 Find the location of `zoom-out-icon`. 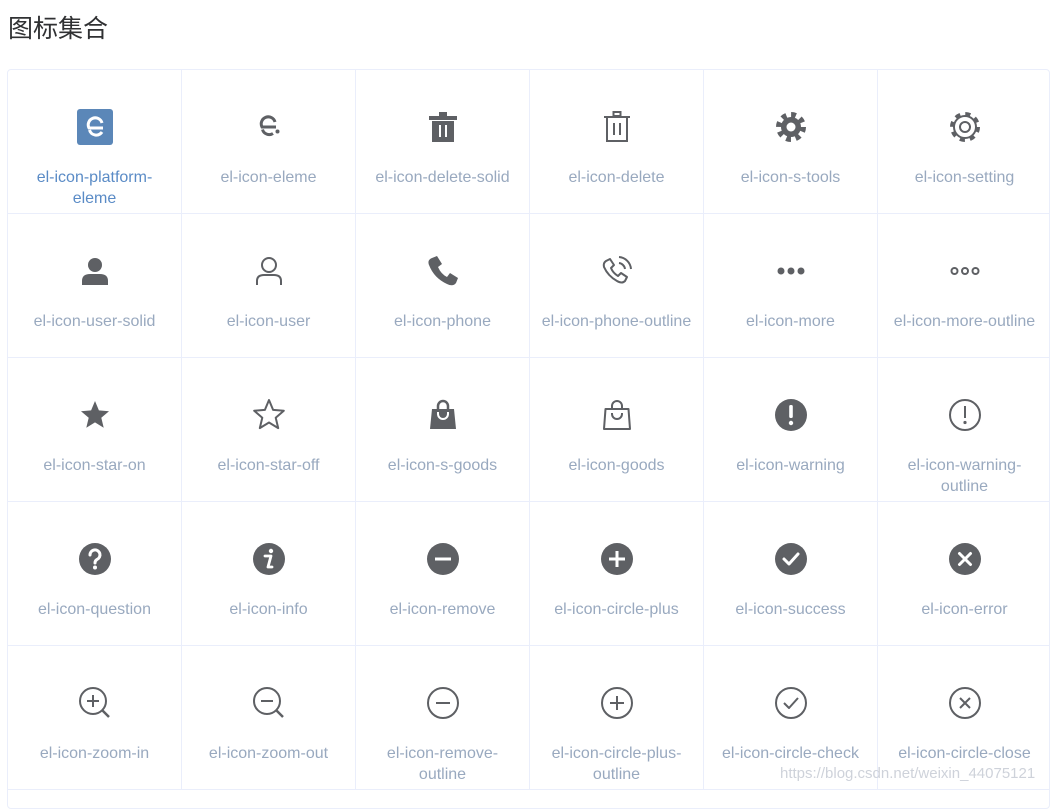

zoom-out-icon is located at coordinates (268, 702).